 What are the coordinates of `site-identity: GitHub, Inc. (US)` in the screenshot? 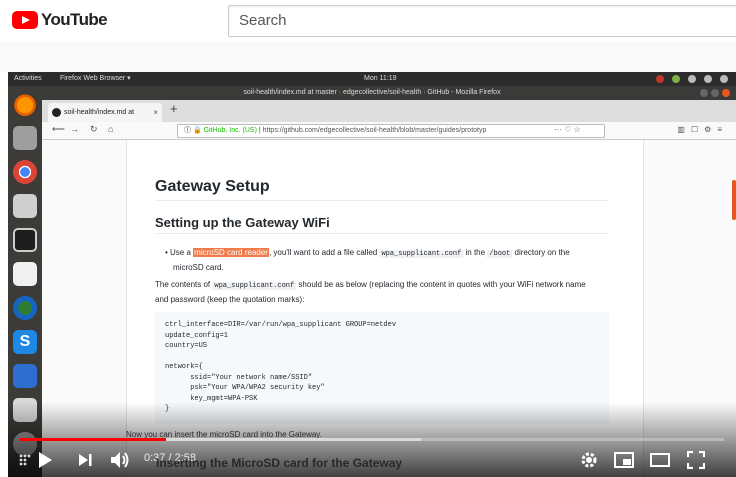 It's located at (230, 130).